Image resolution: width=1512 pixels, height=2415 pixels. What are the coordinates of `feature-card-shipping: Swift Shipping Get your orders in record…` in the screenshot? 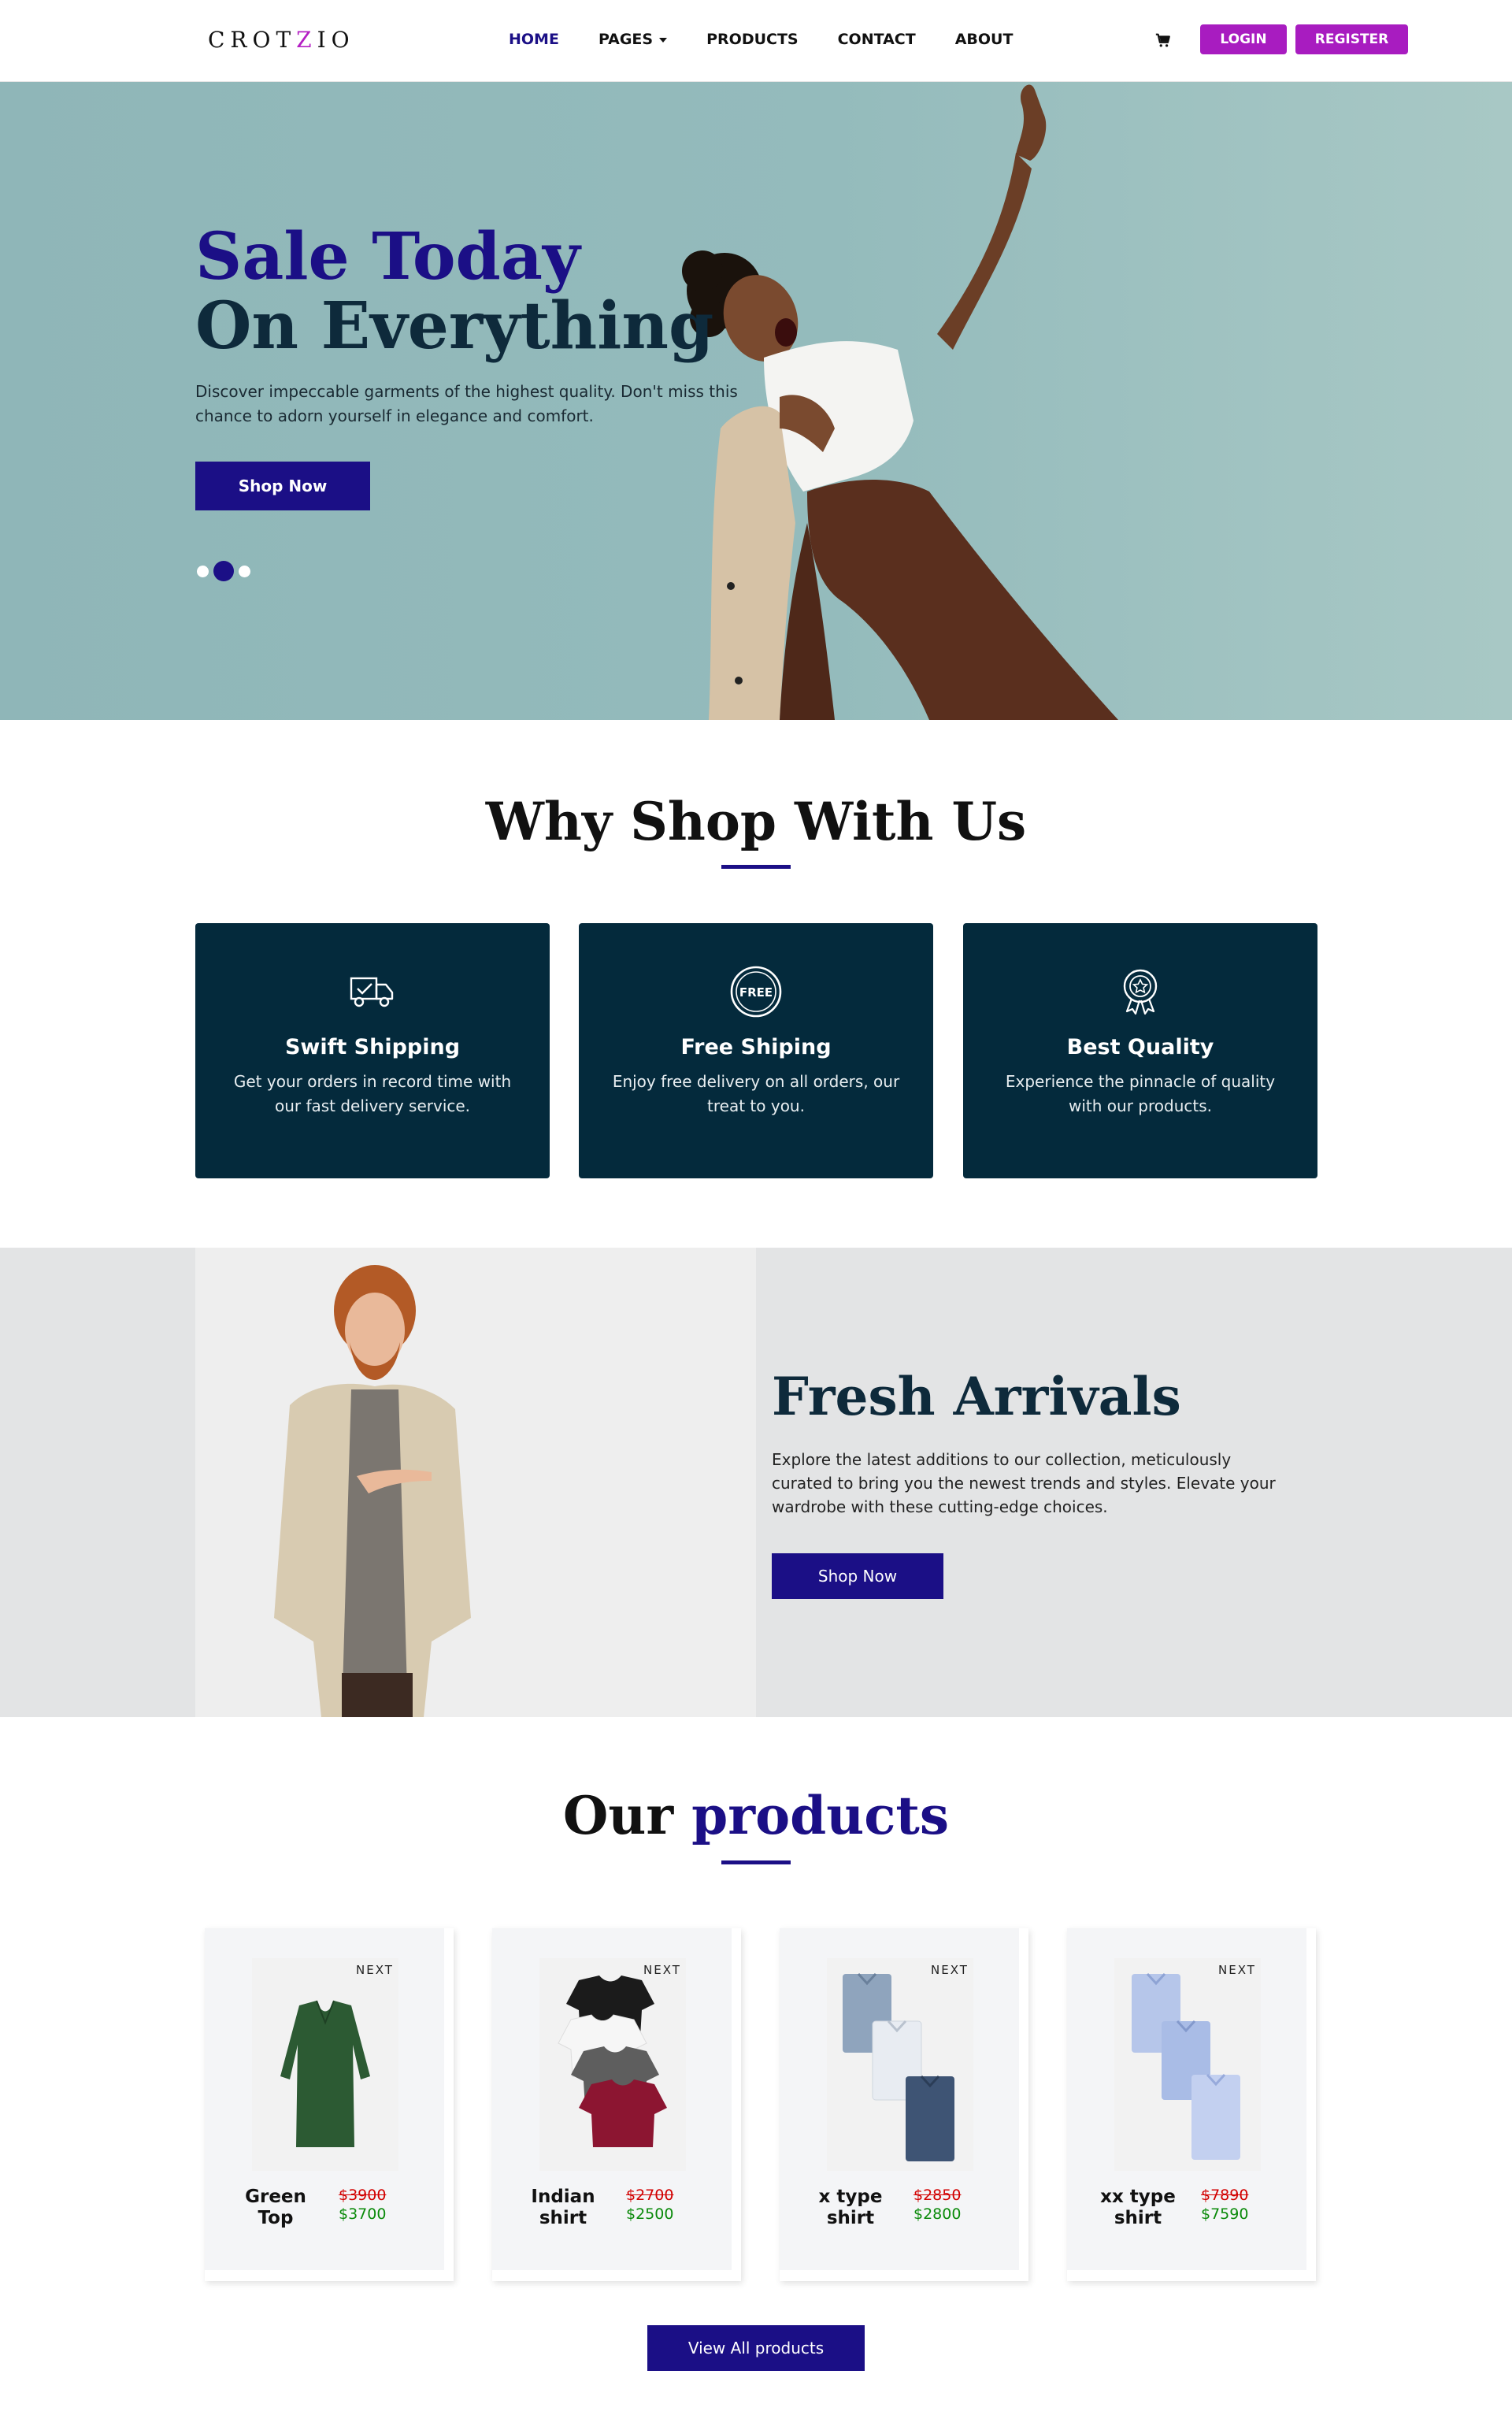 It's located at (372, 1050).